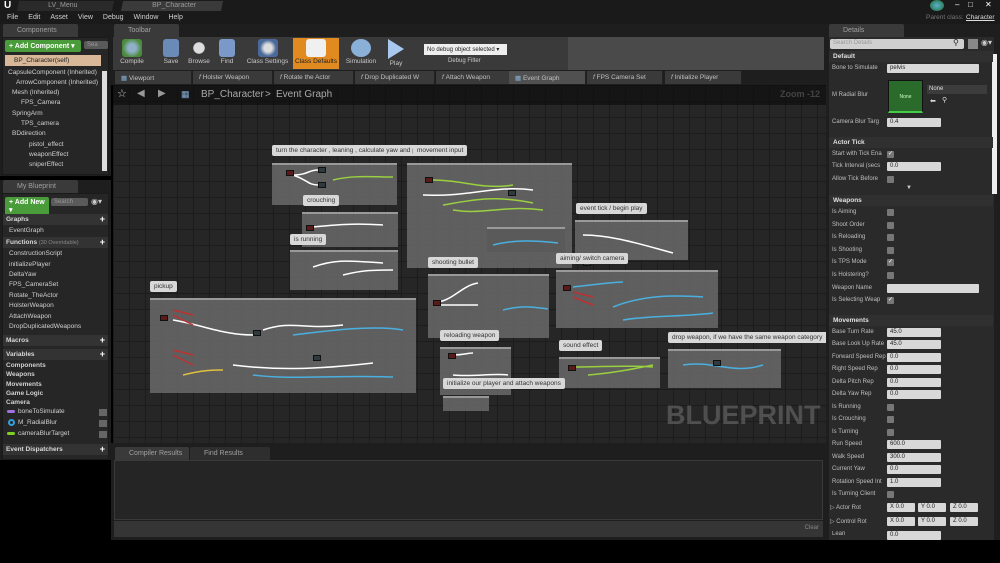  Describe the element at coordinates (175, 17) in the screenshot. I see `menu-help: Help` at that location.